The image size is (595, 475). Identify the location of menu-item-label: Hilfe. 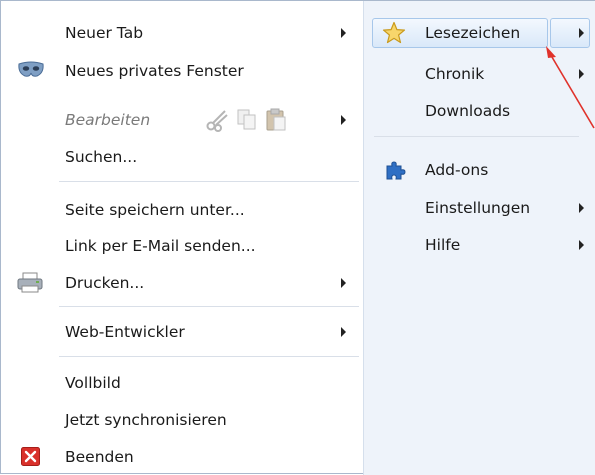
(443, 245).